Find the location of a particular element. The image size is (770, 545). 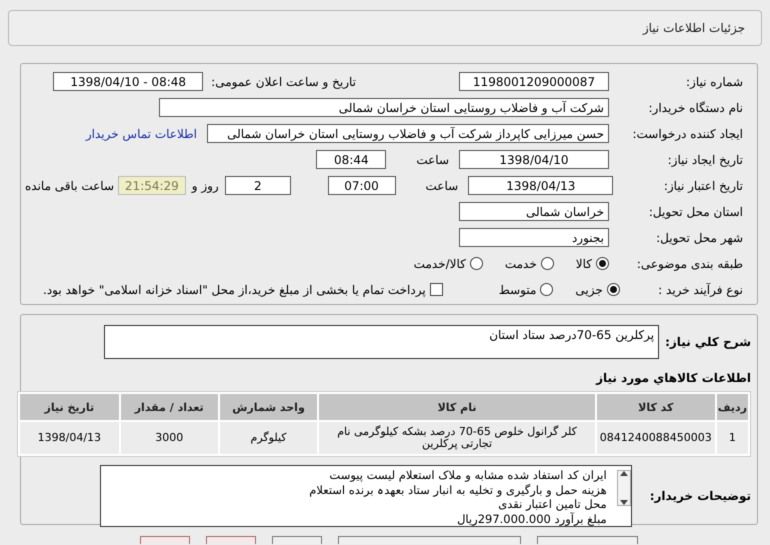

need-number-field: 1198001209000087 is located at coordinates (534, 81).